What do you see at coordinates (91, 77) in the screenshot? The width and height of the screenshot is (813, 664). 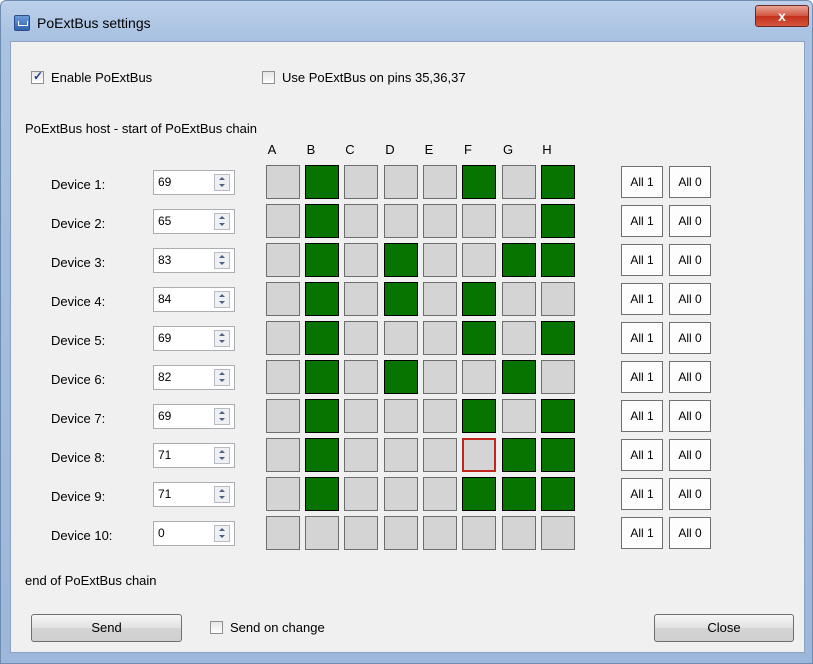 I see `enable-poextbus-checkbox: Enable PoExtBus` at bounding box center [91, 77].